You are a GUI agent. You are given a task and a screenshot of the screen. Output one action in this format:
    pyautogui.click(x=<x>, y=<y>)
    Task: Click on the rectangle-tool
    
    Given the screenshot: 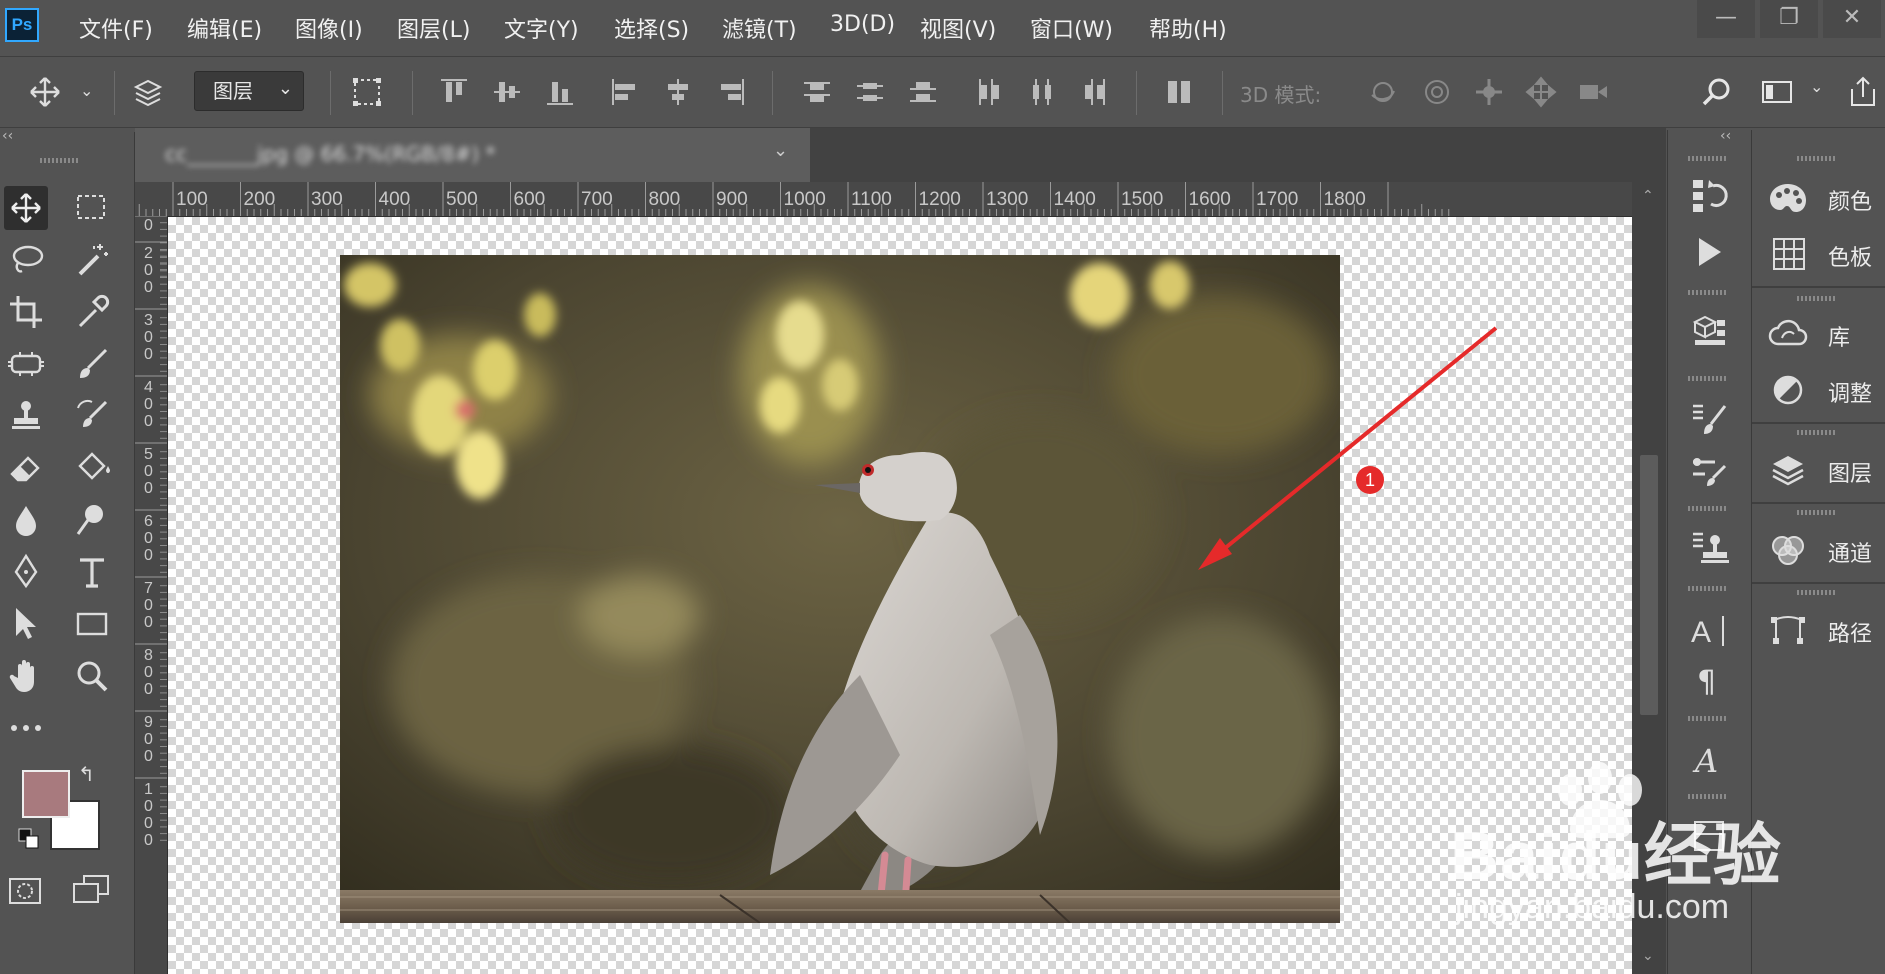 What is the action you would take?
    pyautogui.click(x=92, y=624)
    